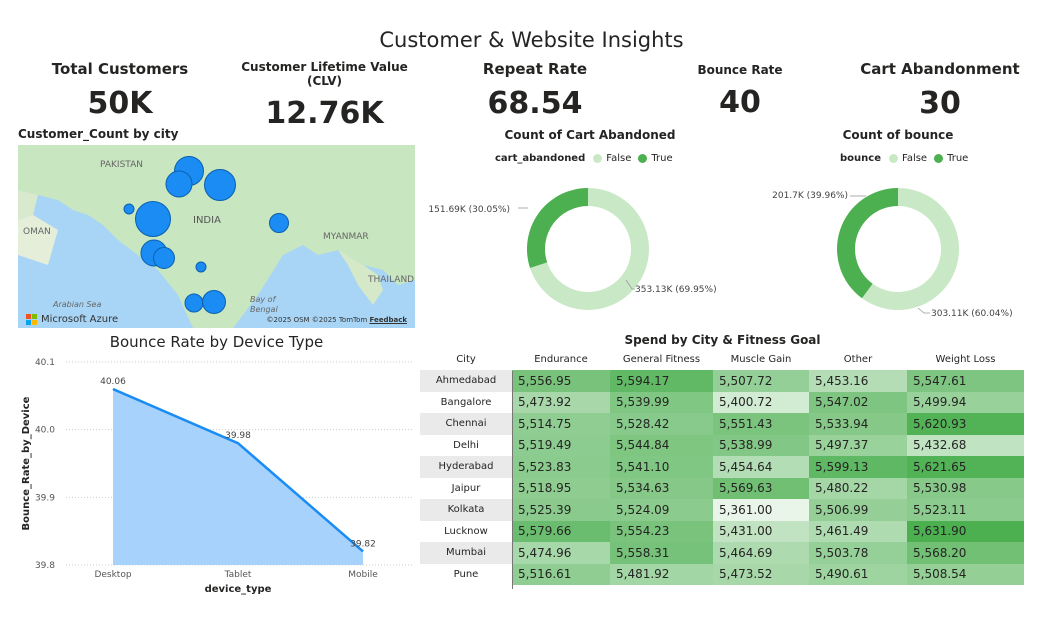  I want to click on matrix-value-cell: 5,533.94, so click(858, 424).